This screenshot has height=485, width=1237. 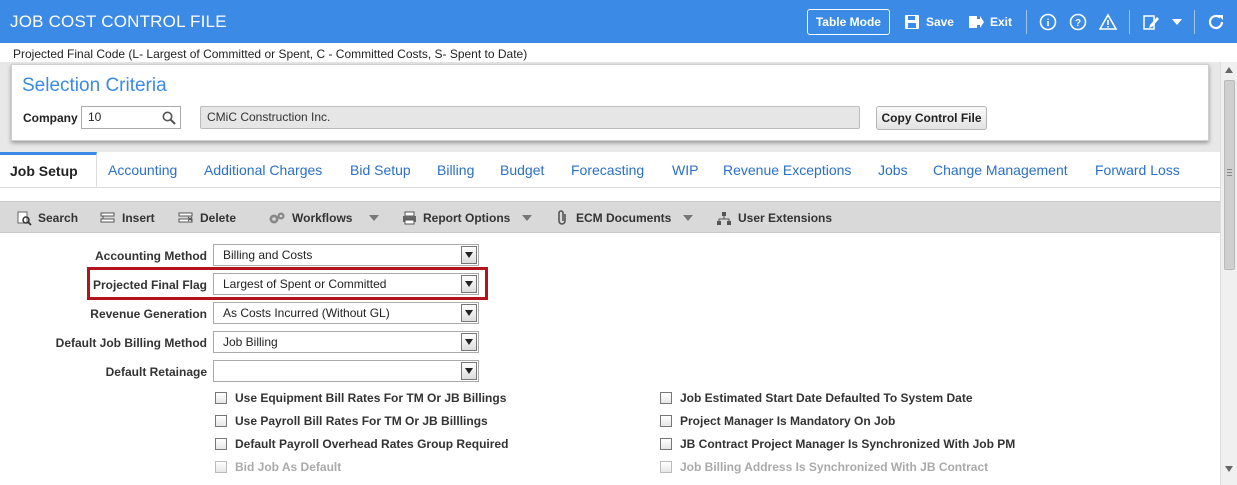 What do you see at coordinates (50, 118) in the screenshot?
I see `company-label: Company` at bounding box center [50, 118].